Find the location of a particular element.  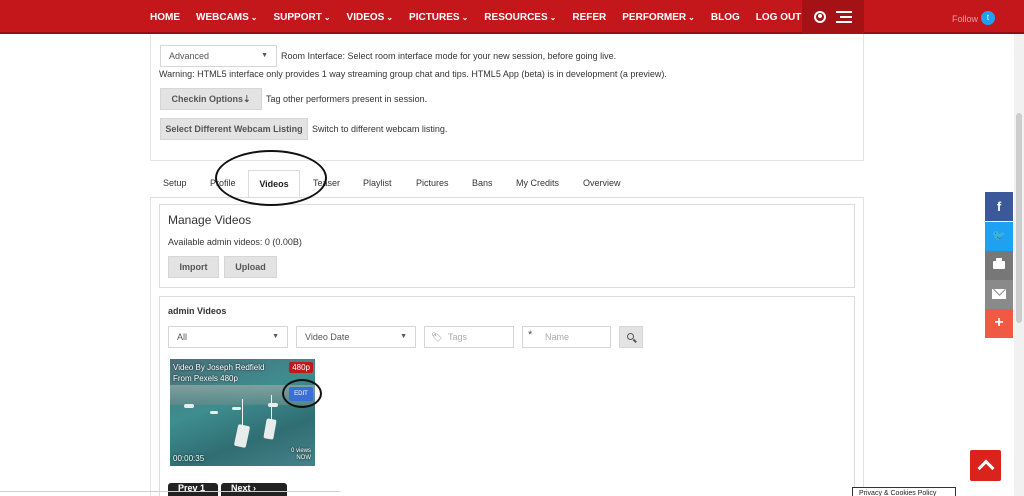

share-twitter-button: 🐦 is located at coordinates (999, 236).